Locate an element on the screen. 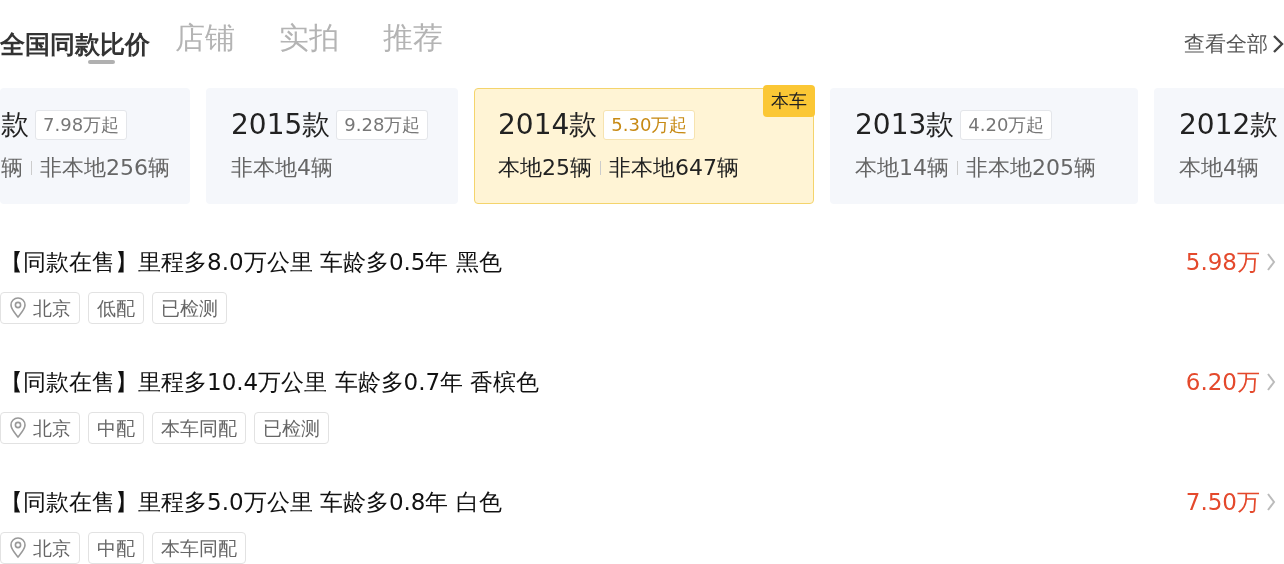 The width and height of the screenshot is (1284, 564). price-tag: 4.20万起 is located at coordinates (1006, 125).